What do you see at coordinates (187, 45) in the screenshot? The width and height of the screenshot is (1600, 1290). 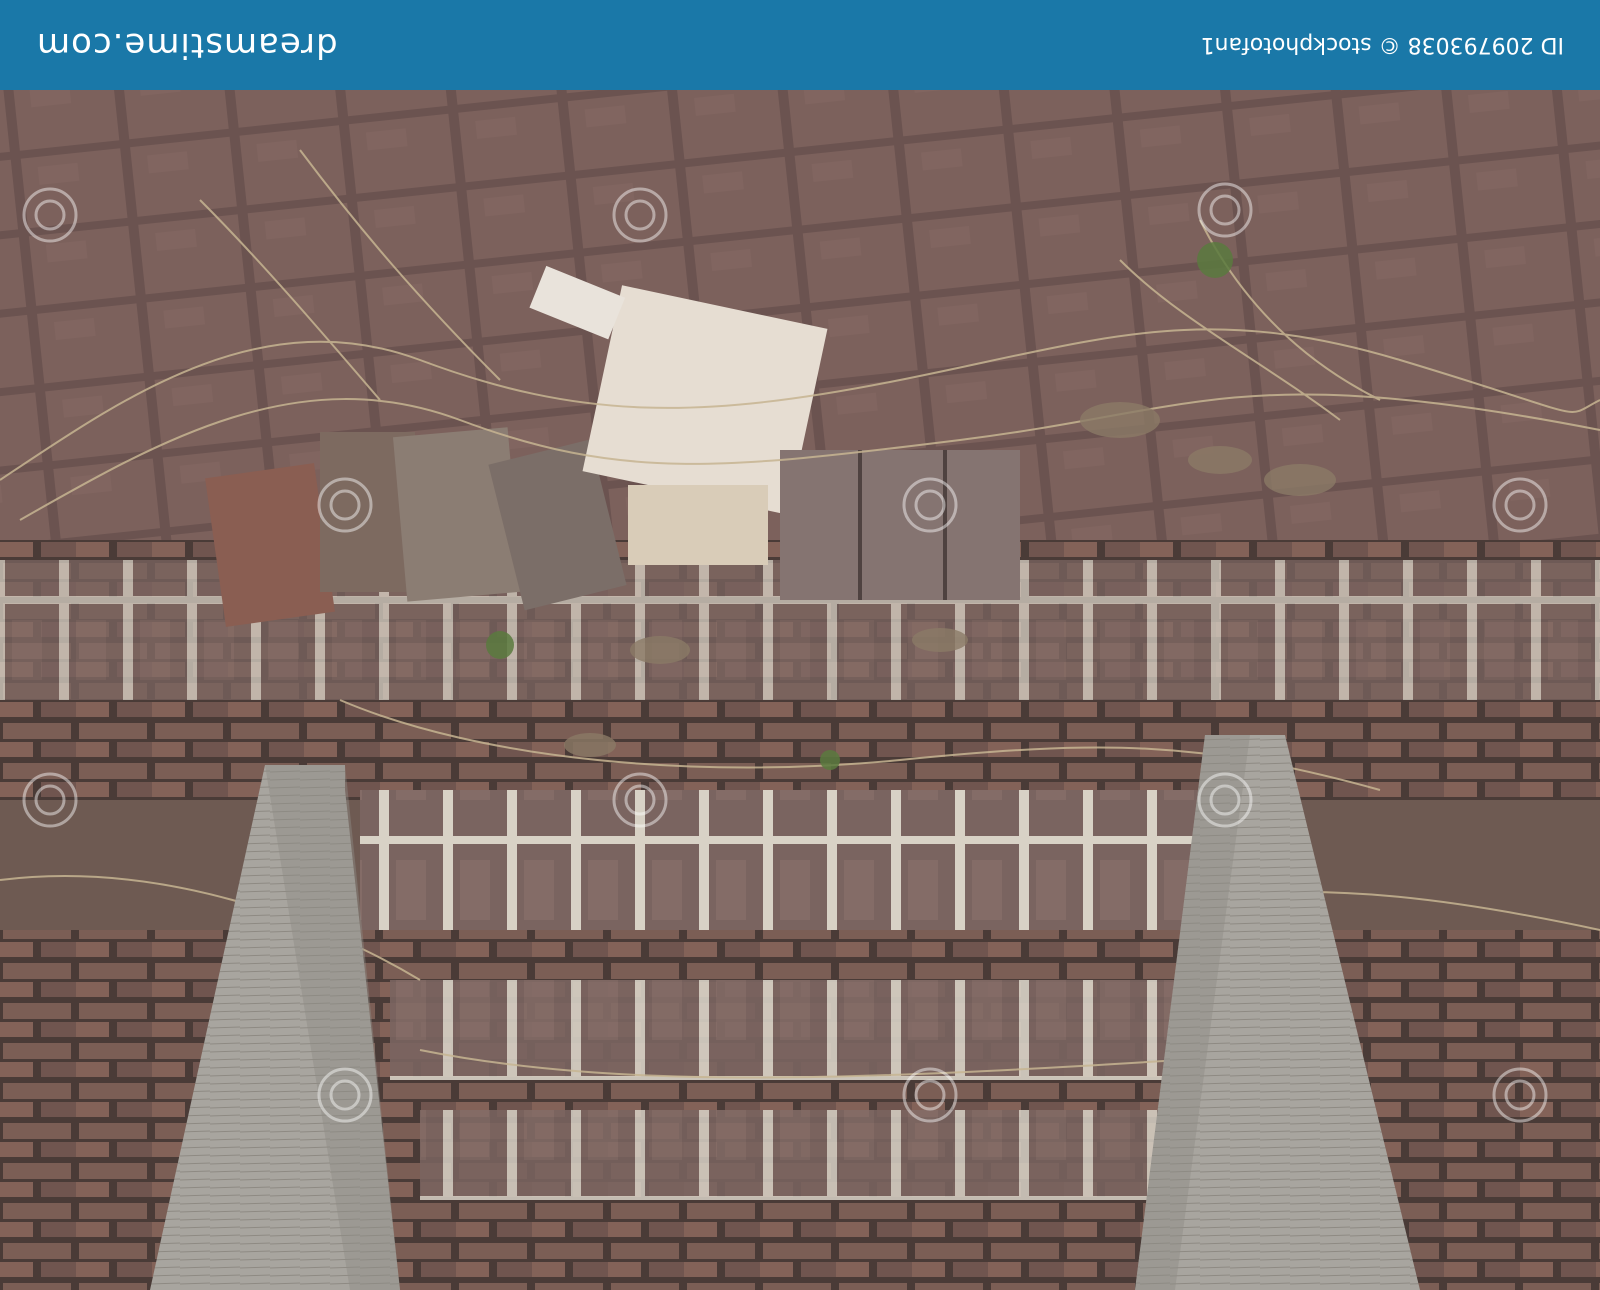 I see `brand-logo-text: dreamstime.com` at bounding box center [187, 45].